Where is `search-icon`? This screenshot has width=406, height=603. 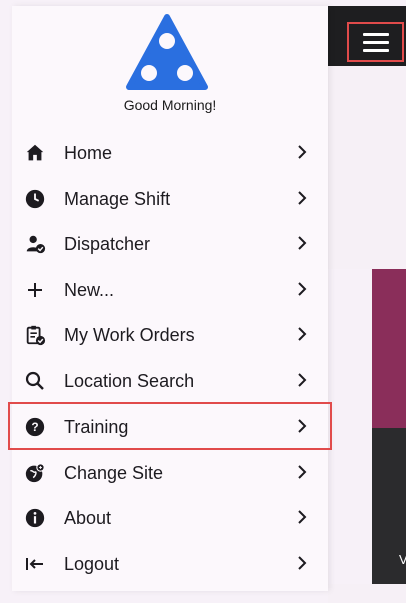 search-icon is located at coordinates (35, 381).